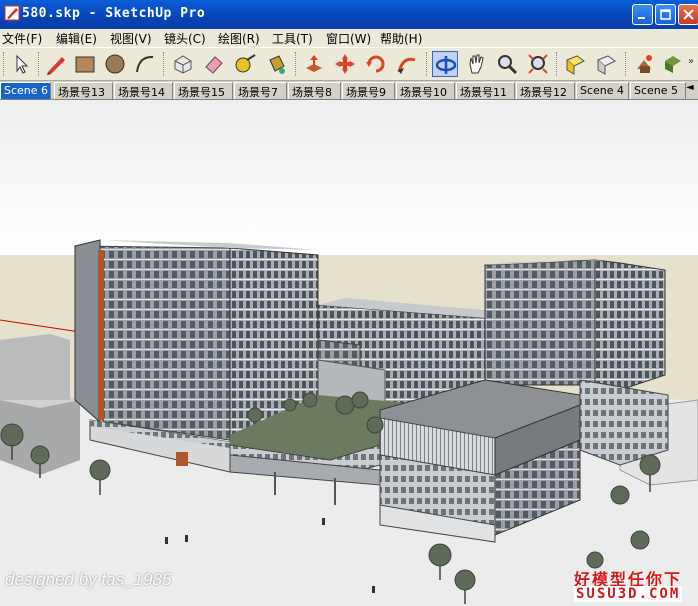  What do you see at coordinates (602, 90) in the screenshot?
I see `tab-scene-4: Scene 4` at bounding box center [602, 90].